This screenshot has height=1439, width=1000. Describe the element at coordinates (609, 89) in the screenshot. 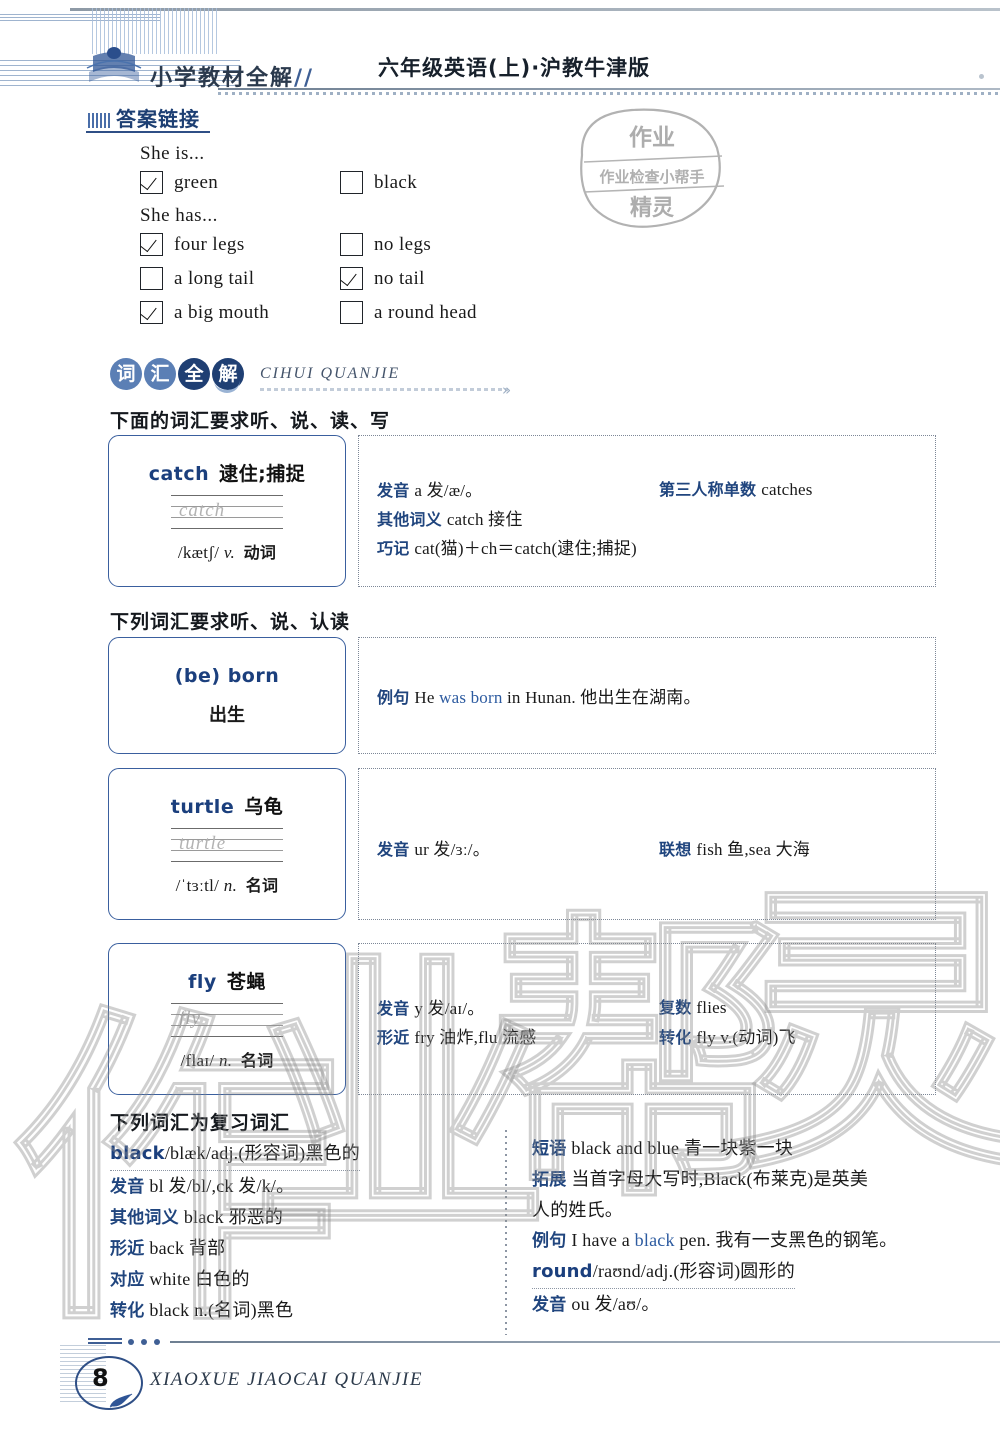

I see `header-divider` at that location.